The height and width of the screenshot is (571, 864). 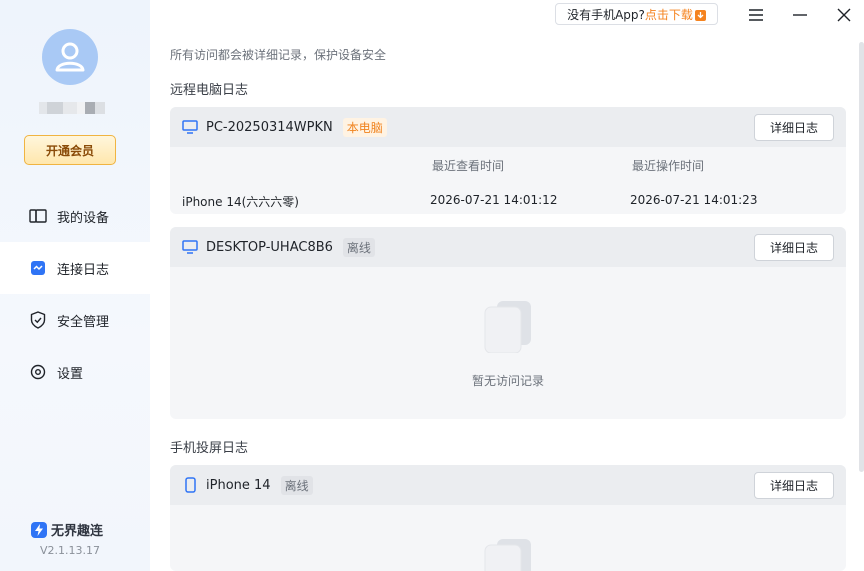 What do you see at coordinates (494, 200) in the screenshot?
I see `log-view-time: 2026-07-21 14:01:12` at bounding box center [494, 200].